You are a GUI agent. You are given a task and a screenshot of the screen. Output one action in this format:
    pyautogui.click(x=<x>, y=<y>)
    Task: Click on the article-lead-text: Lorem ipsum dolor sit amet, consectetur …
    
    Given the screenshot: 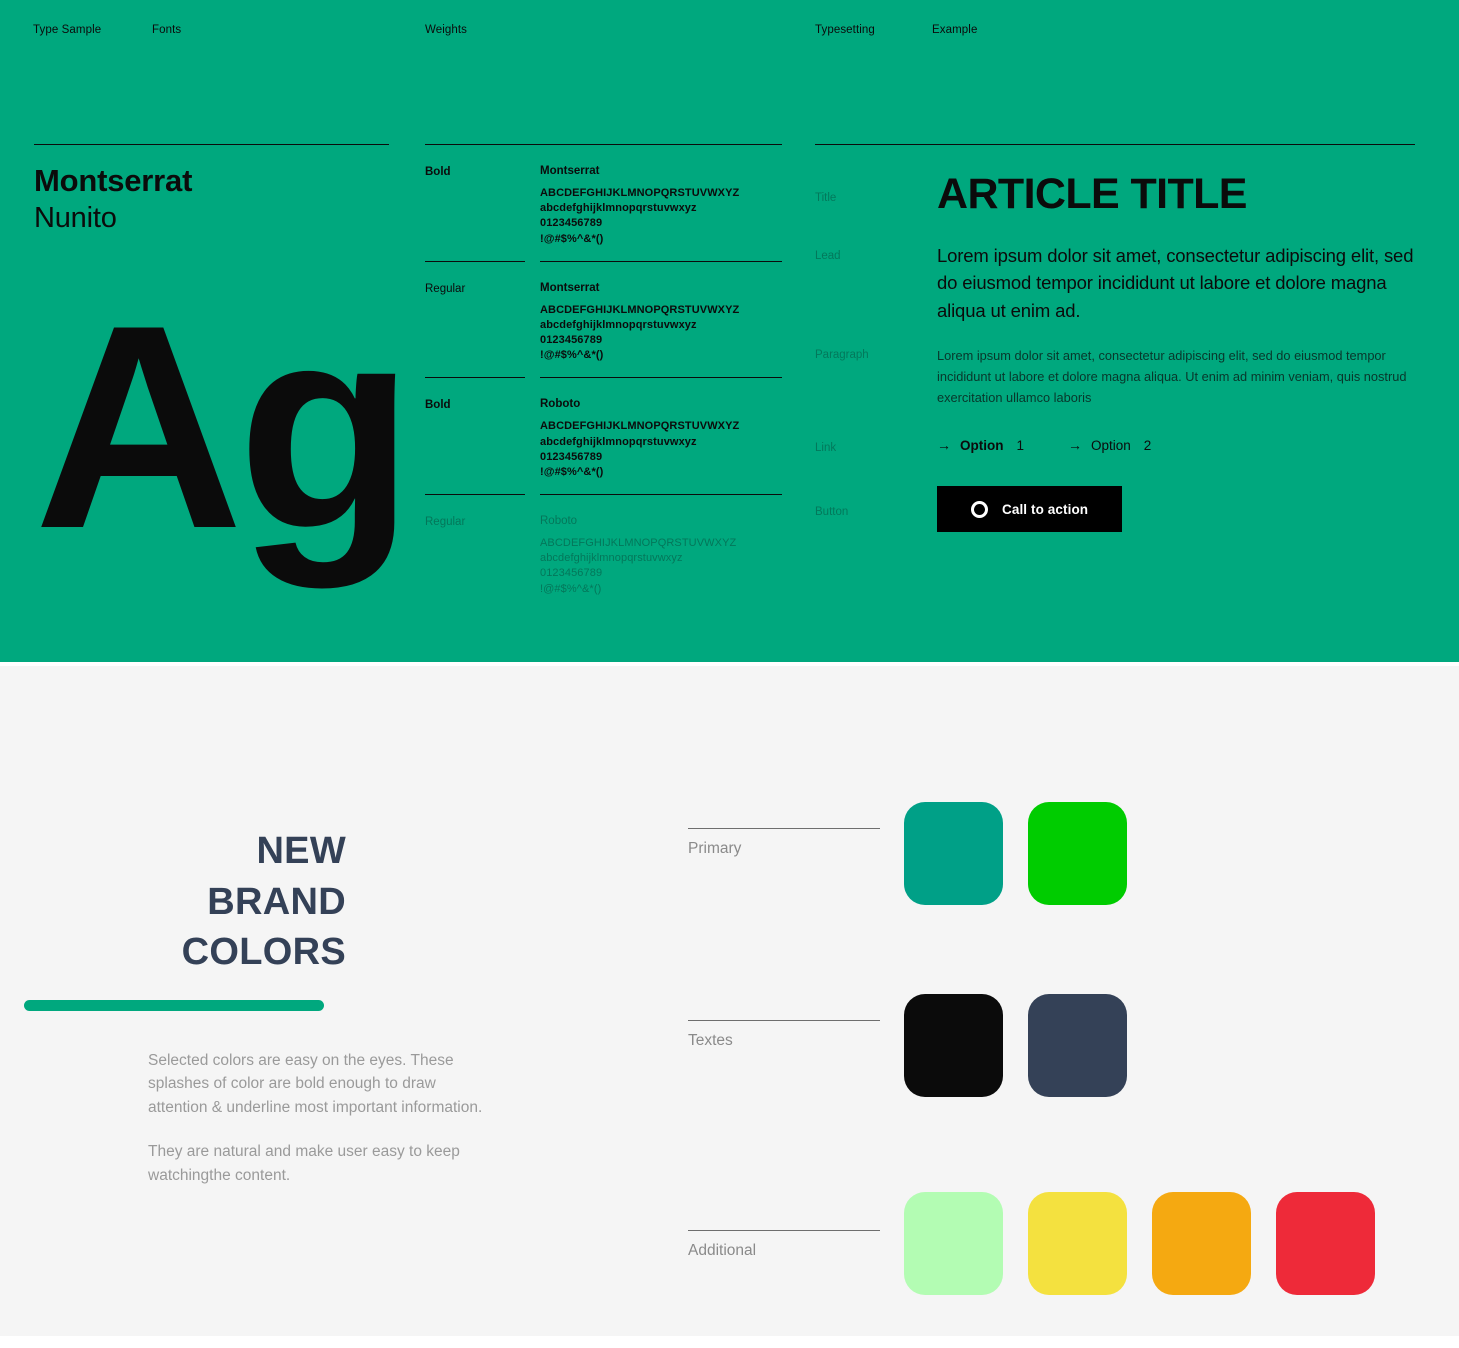 What is the action you would take?
    pyautogui.click(x=1175, y=283)
    